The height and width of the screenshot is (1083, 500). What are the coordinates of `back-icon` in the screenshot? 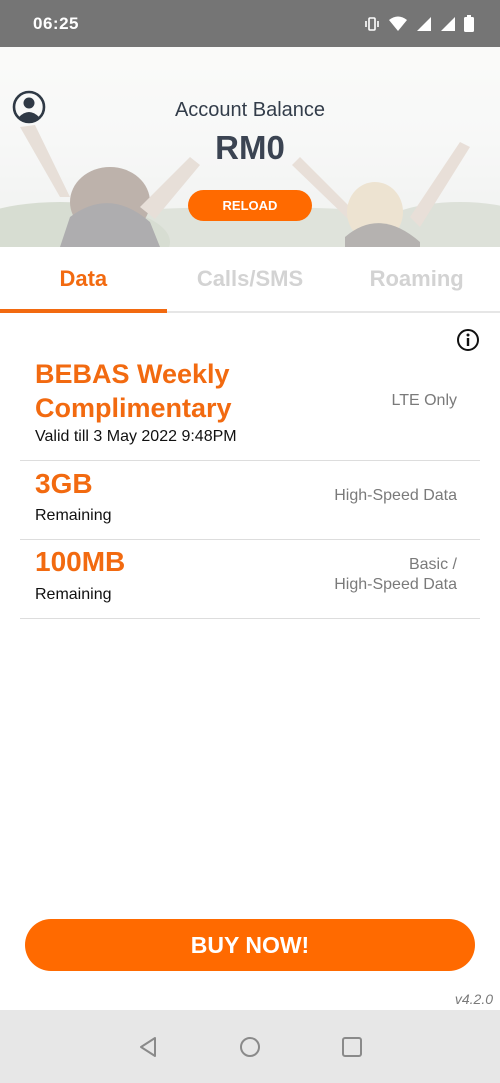 It's located at (148, 1047).